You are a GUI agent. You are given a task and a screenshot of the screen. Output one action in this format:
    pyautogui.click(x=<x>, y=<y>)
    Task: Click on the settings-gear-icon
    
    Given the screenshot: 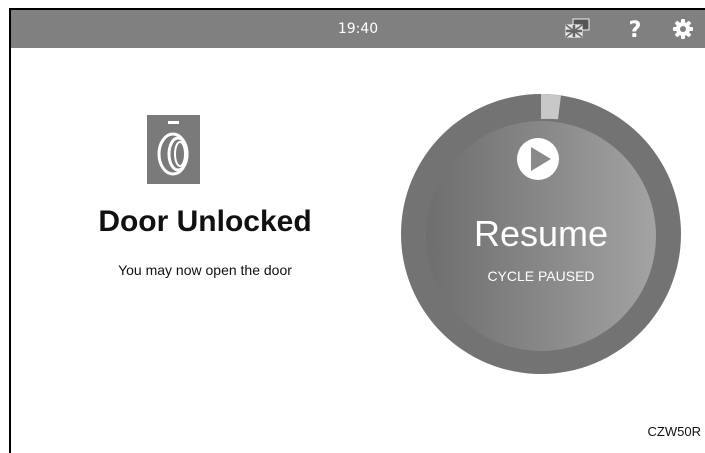 What is the action you would take?
    pyautogui.click(x=683, y=29)
    